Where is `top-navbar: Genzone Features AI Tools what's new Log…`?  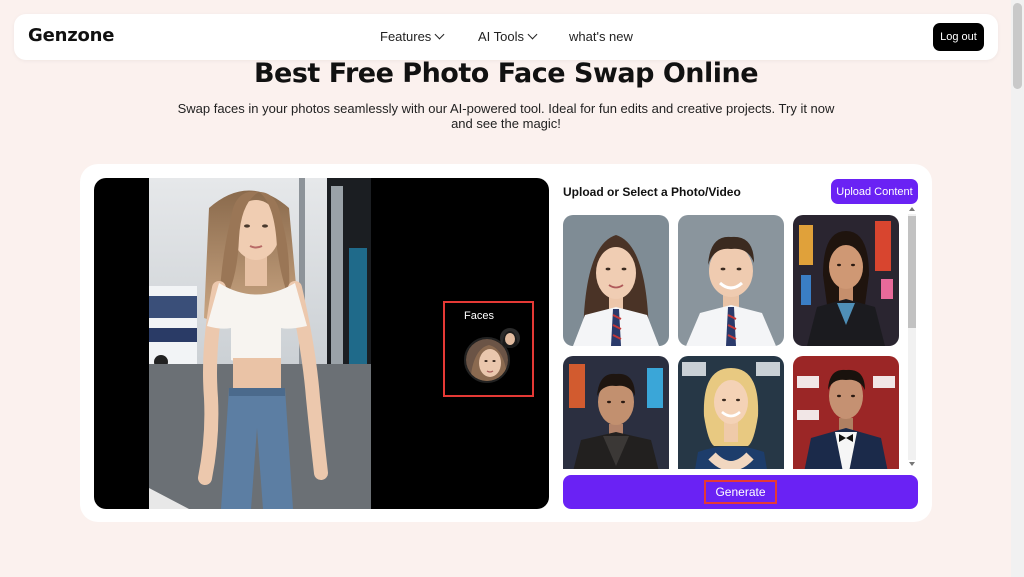
top-navbar: Genzone Features AI Tools what's new Log… is located at coordinates (506, 37).